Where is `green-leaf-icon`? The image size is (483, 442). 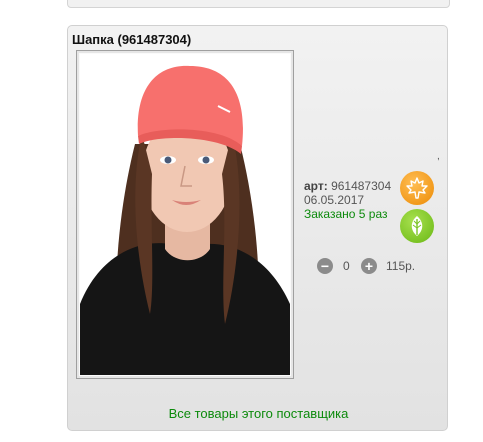
green-leaf-icon is located at coordinates (417, 226).